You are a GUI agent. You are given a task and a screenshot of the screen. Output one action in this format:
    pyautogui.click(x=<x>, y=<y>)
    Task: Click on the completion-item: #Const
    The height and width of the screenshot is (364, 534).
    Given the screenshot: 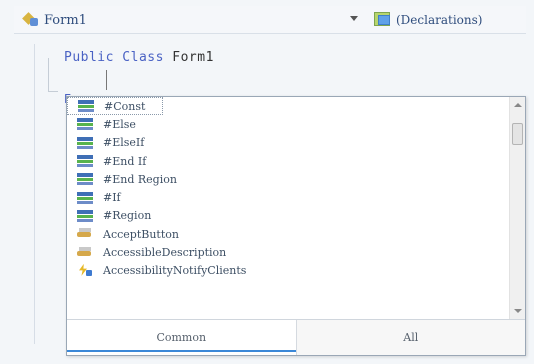 What is the action you would take?
    pyautogui.click(x=115, y=106)
    